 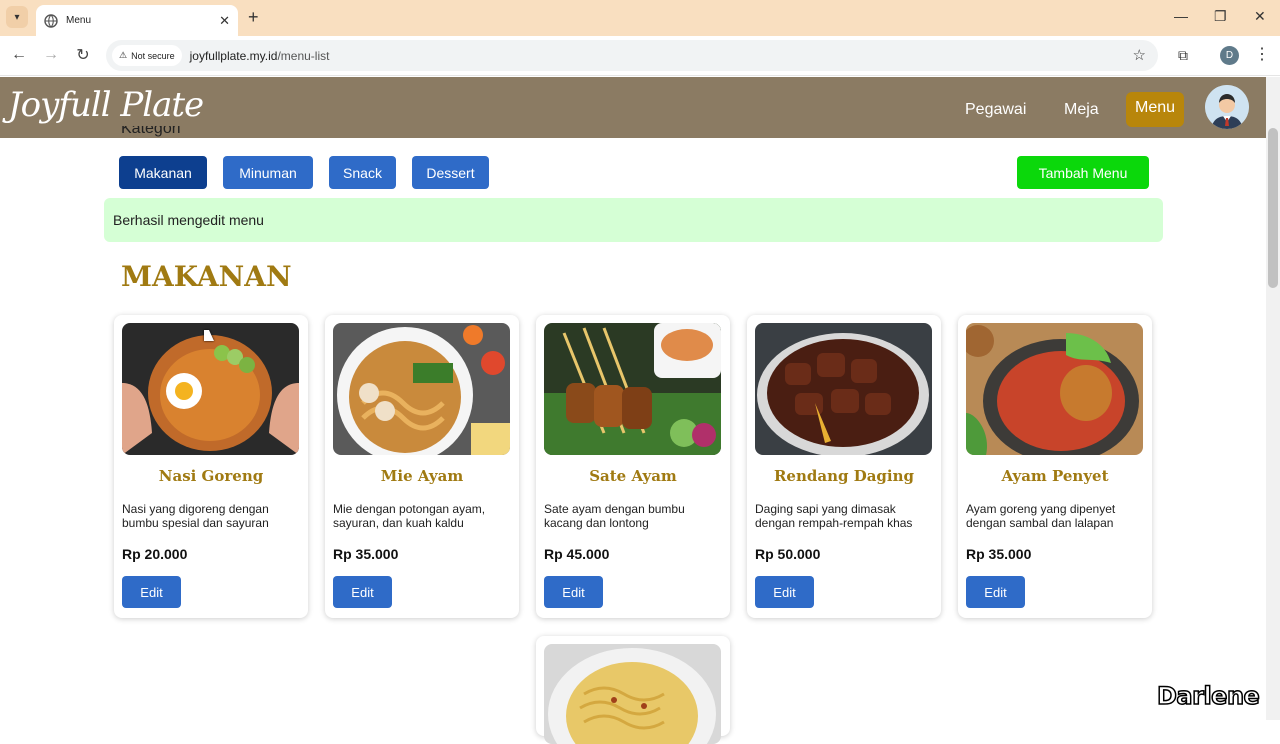 I want to click on warning-icon: ⚠, so click(x=123, y=55).